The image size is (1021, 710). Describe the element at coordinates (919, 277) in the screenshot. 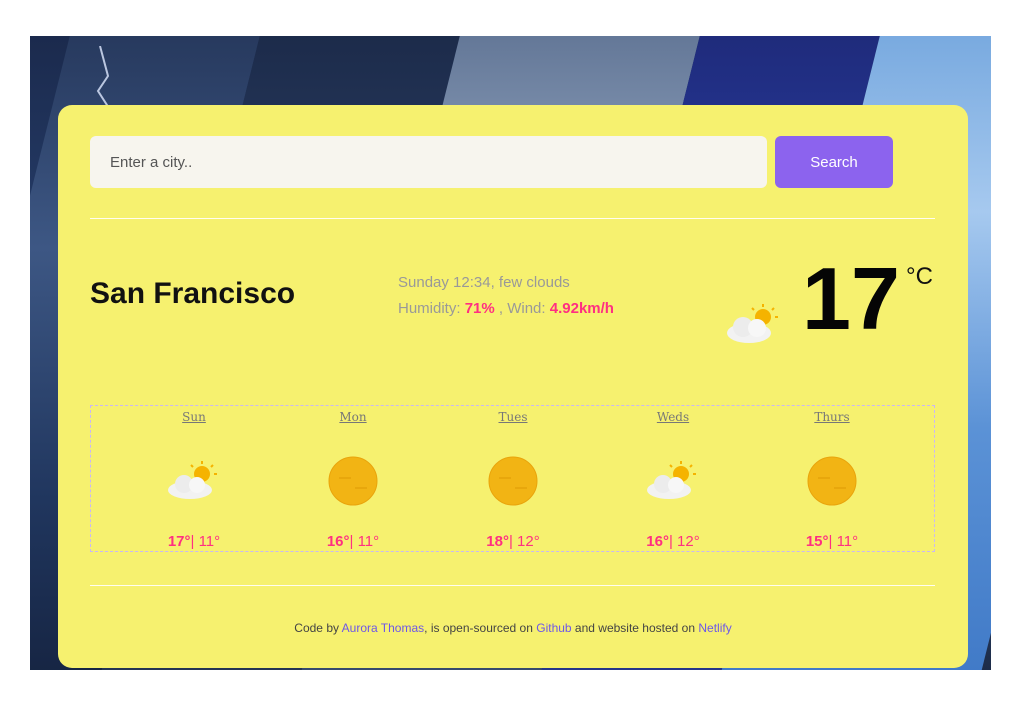

I see `temperature-unit: °C` at that location.